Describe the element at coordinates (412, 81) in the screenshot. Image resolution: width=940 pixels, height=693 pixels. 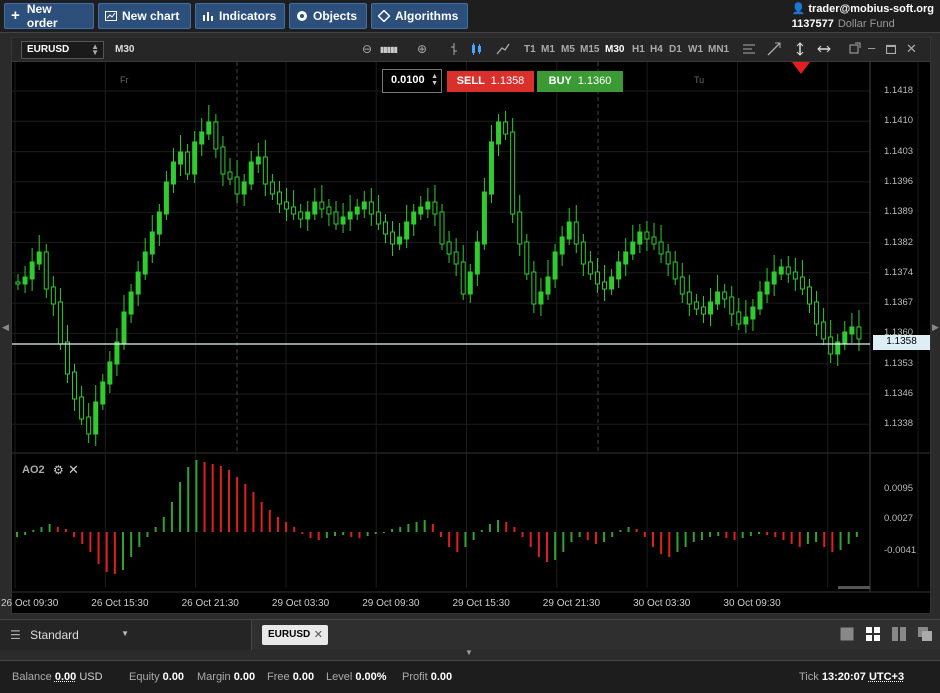
I see `lot-size-input: 0.0100 ▲ ▼` at that location.